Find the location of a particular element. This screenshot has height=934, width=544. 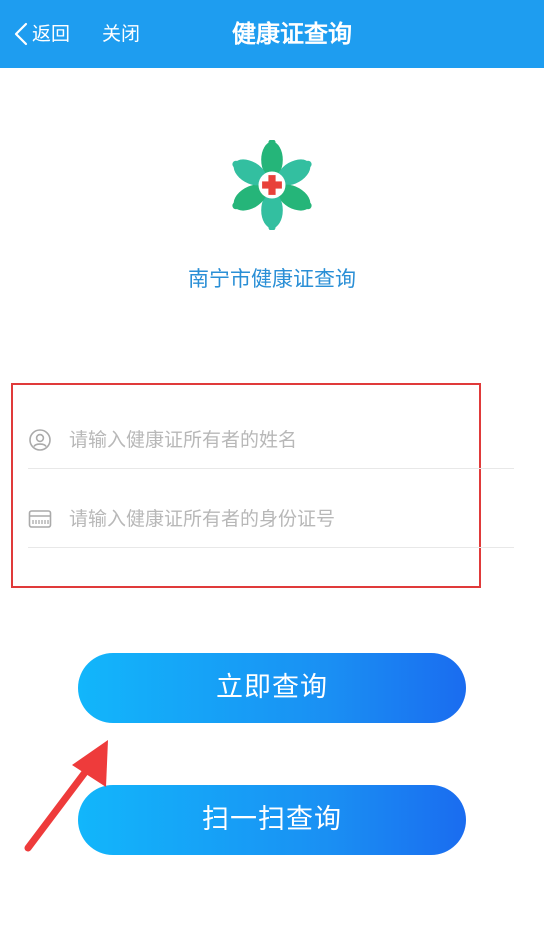

name-input is located at coordinates (284, 440).